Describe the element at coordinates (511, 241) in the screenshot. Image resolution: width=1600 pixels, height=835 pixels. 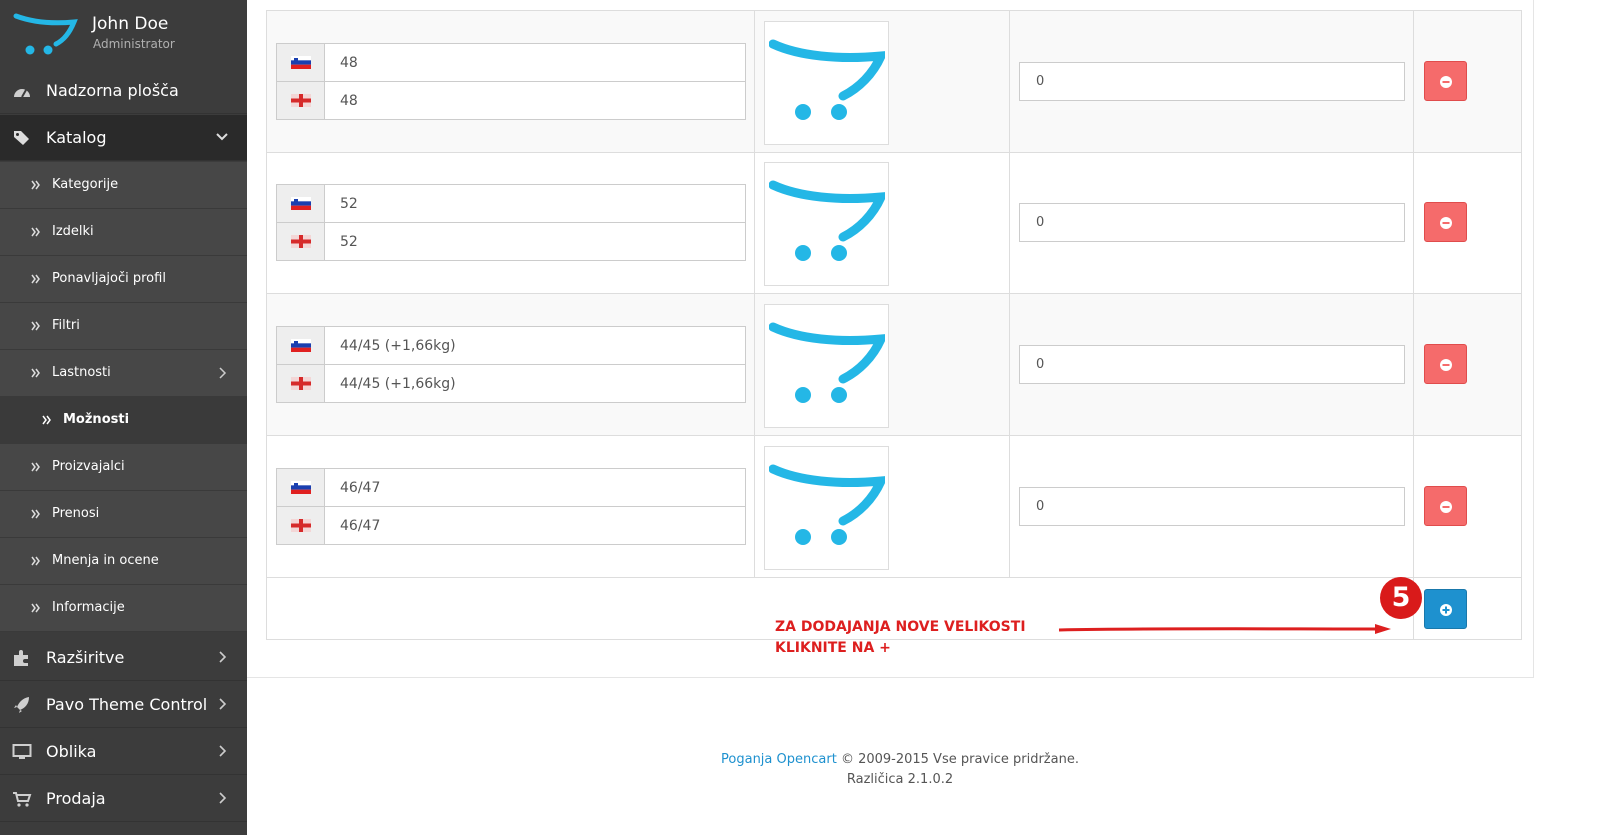
I see `option-name-en-field: 52` at that location.